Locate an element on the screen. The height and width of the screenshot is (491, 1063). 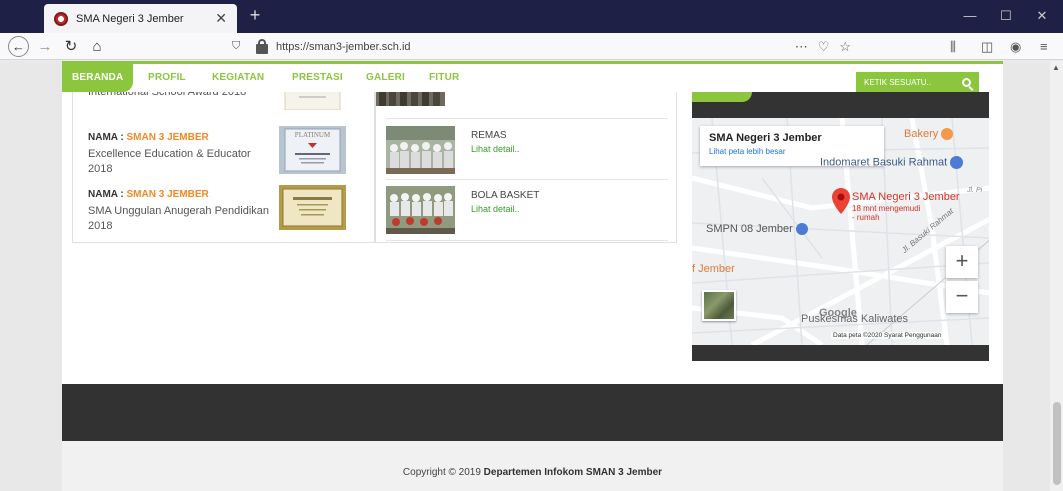
url-text: https://sman3-jember.sch.id is located at coordinates (343, 47).